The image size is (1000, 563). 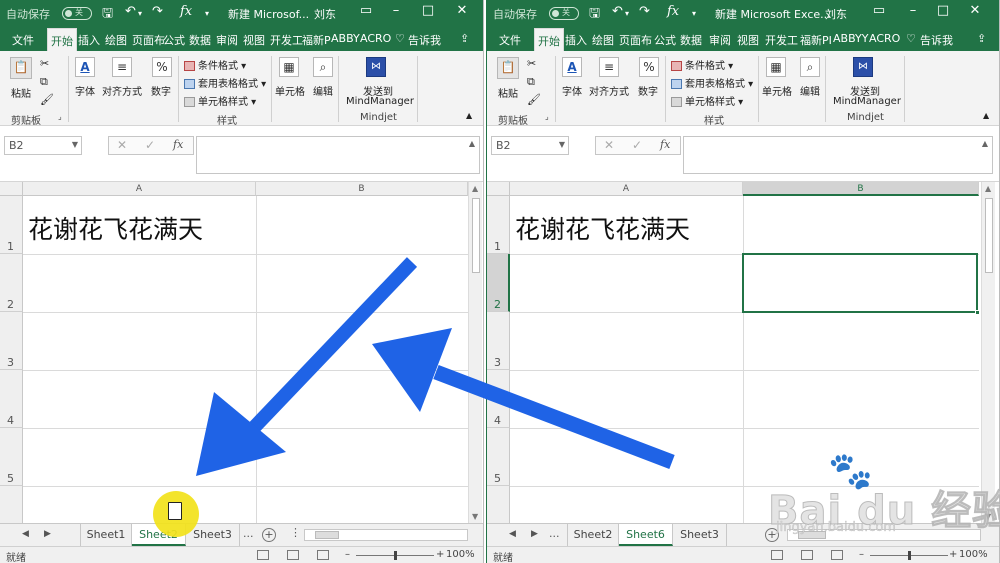 I want to click on undo-dropdown-icon: ▾, so click(x=627, y=13).